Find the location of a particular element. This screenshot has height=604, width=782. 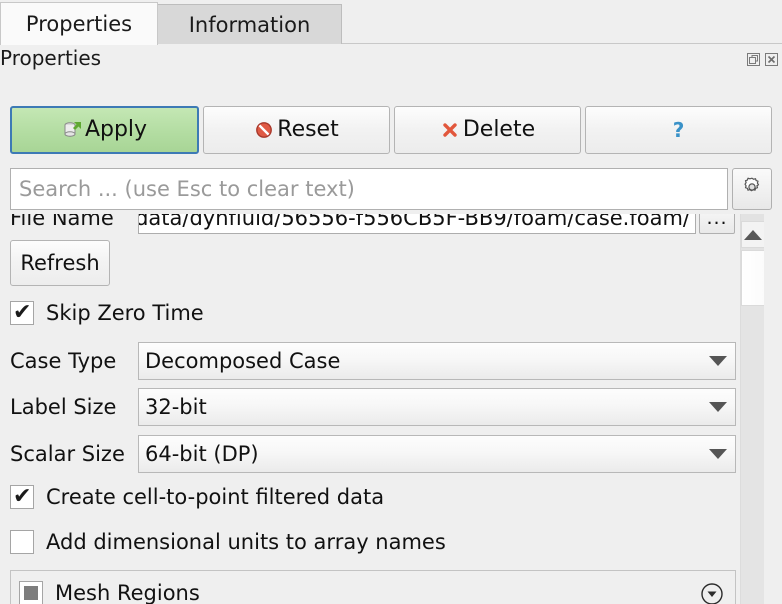

apply-button-label: Apply is located at coordinates (116, 129).